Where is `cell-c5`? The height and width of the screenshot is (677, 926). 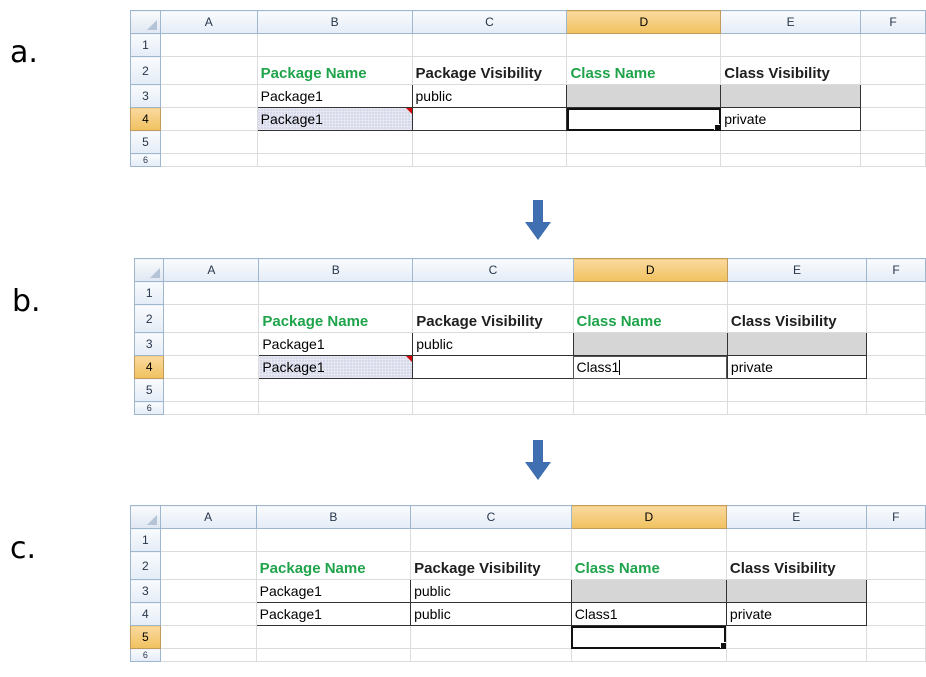 cell-c5 is located at coordinates (493, 390).